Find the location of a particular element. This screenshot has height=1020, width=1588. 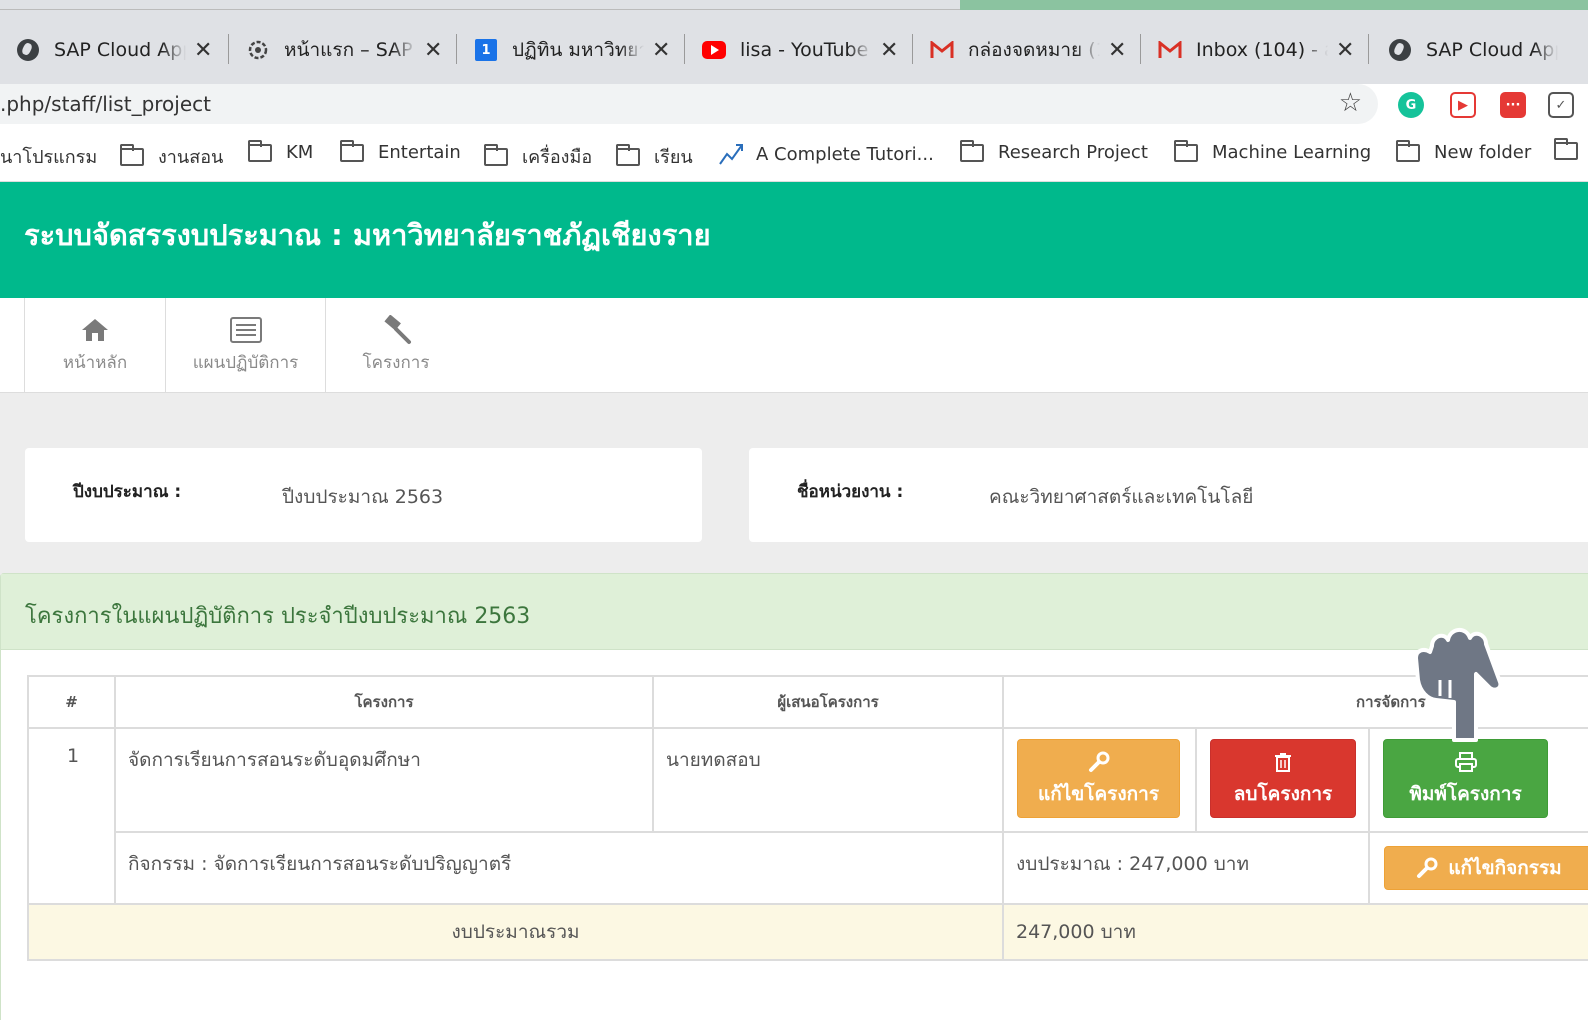

tab-label: หน้าแรก – SAP HANA is located at coordinates (350, 50).